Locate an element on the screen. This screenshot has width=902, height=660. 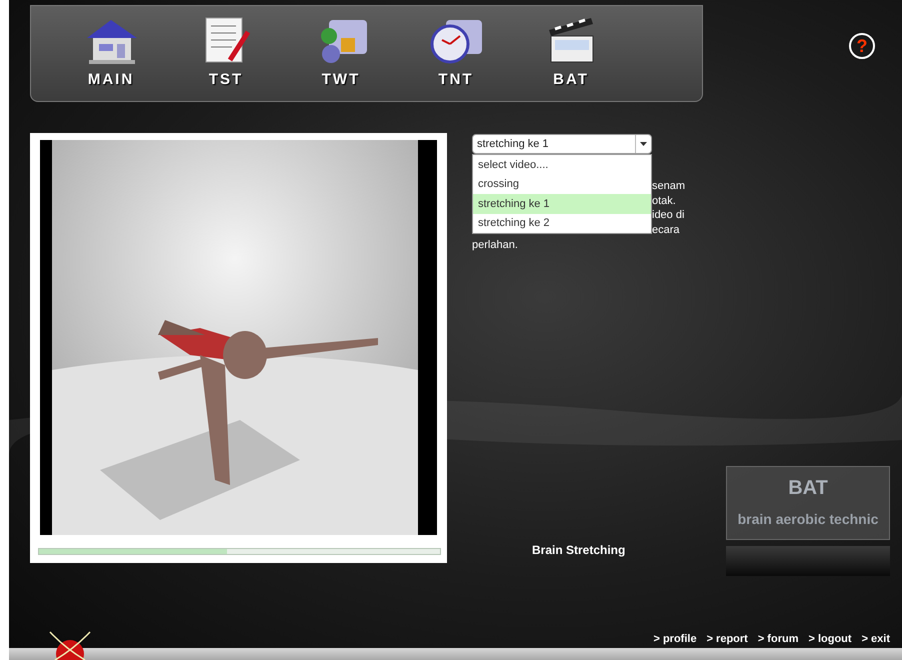
nav-button: BAT is located at coordinates (571, 53).